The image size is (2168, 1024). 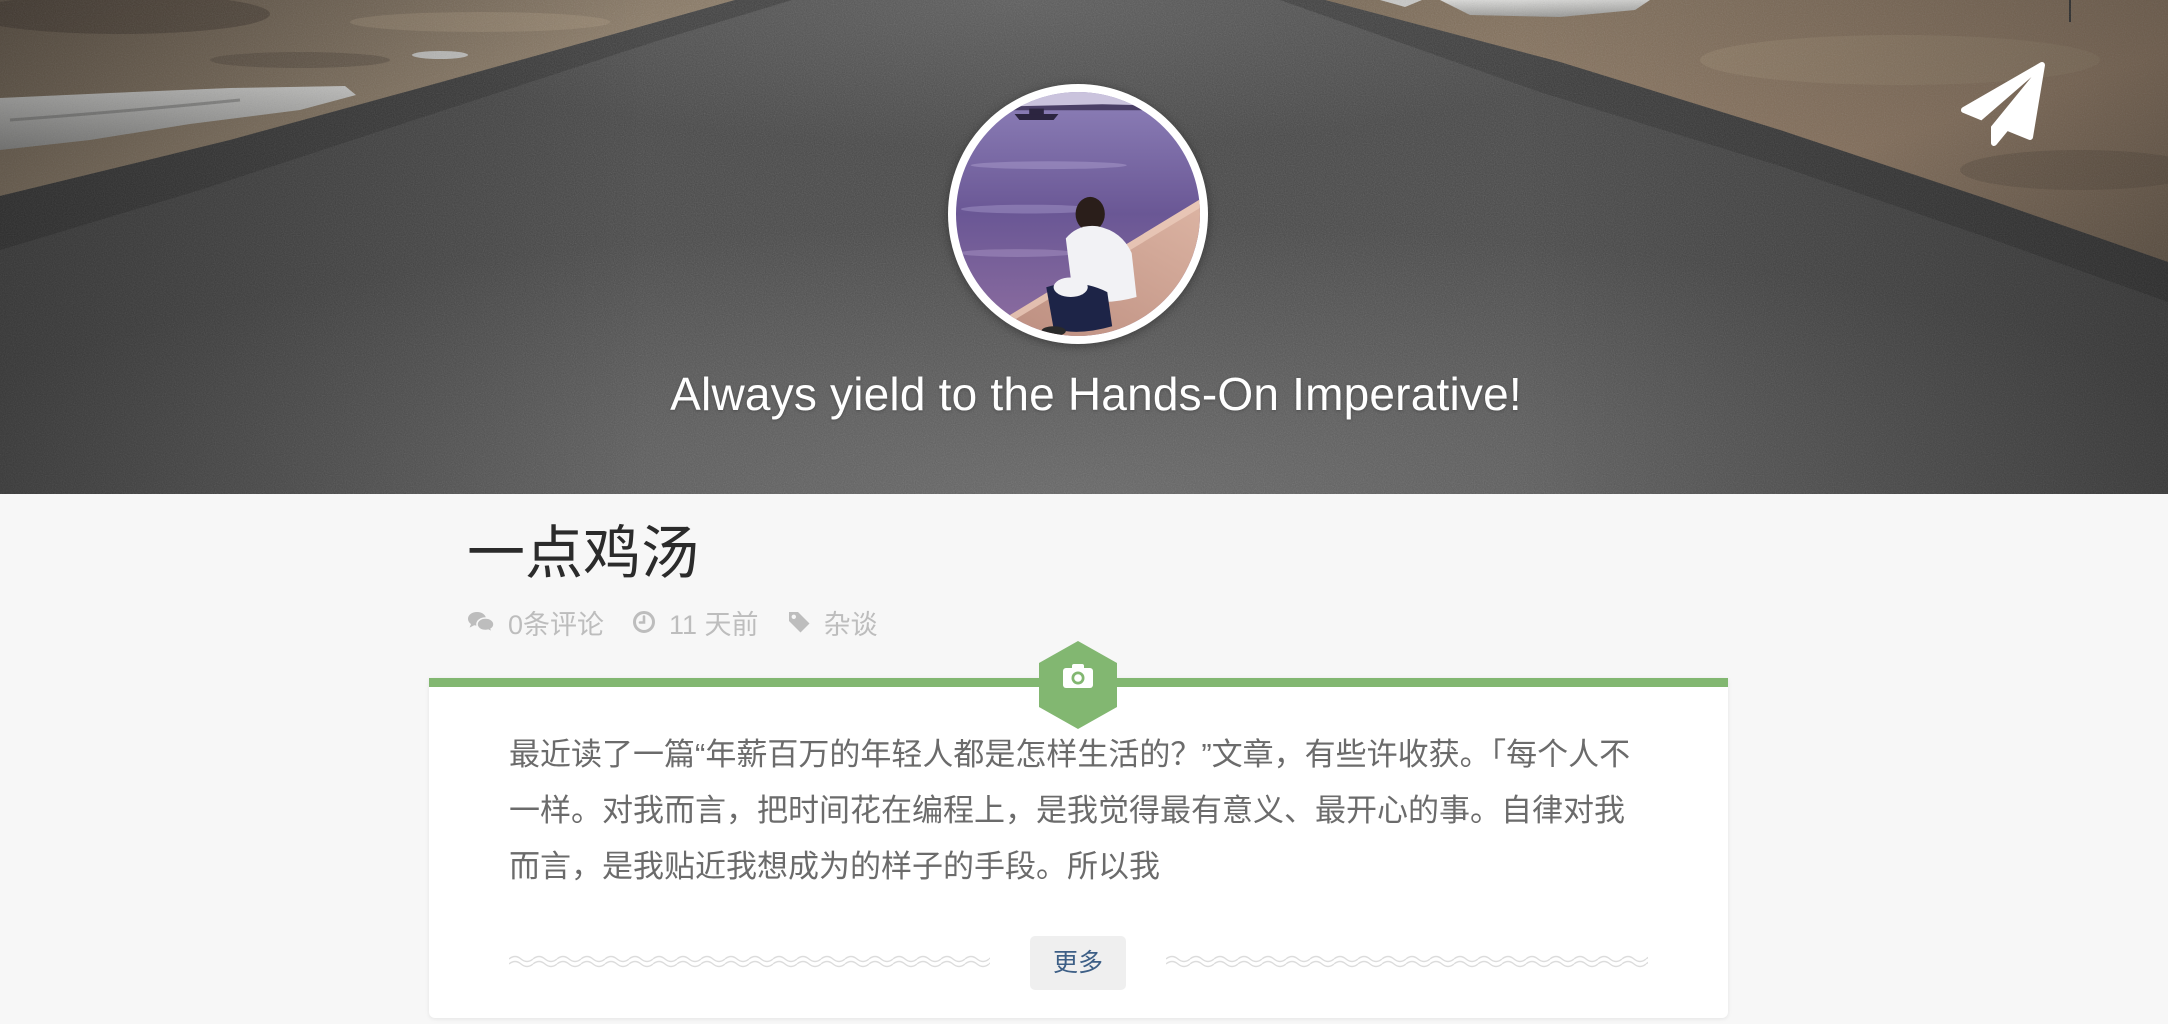 What do you see at coordinates (481, 622) in the screenshot?
I see `comments-icon` at bounding box center [481, 622].